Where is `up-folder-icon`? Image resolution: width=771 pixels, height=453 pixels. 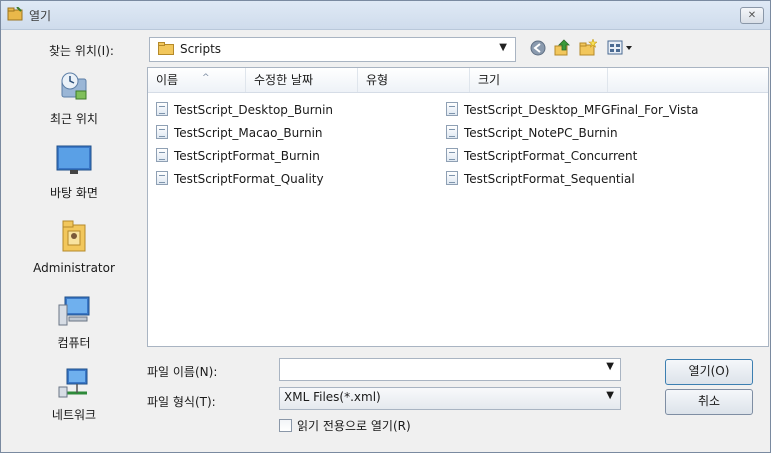 up-folder-icon is located at coordinates (562, 48).